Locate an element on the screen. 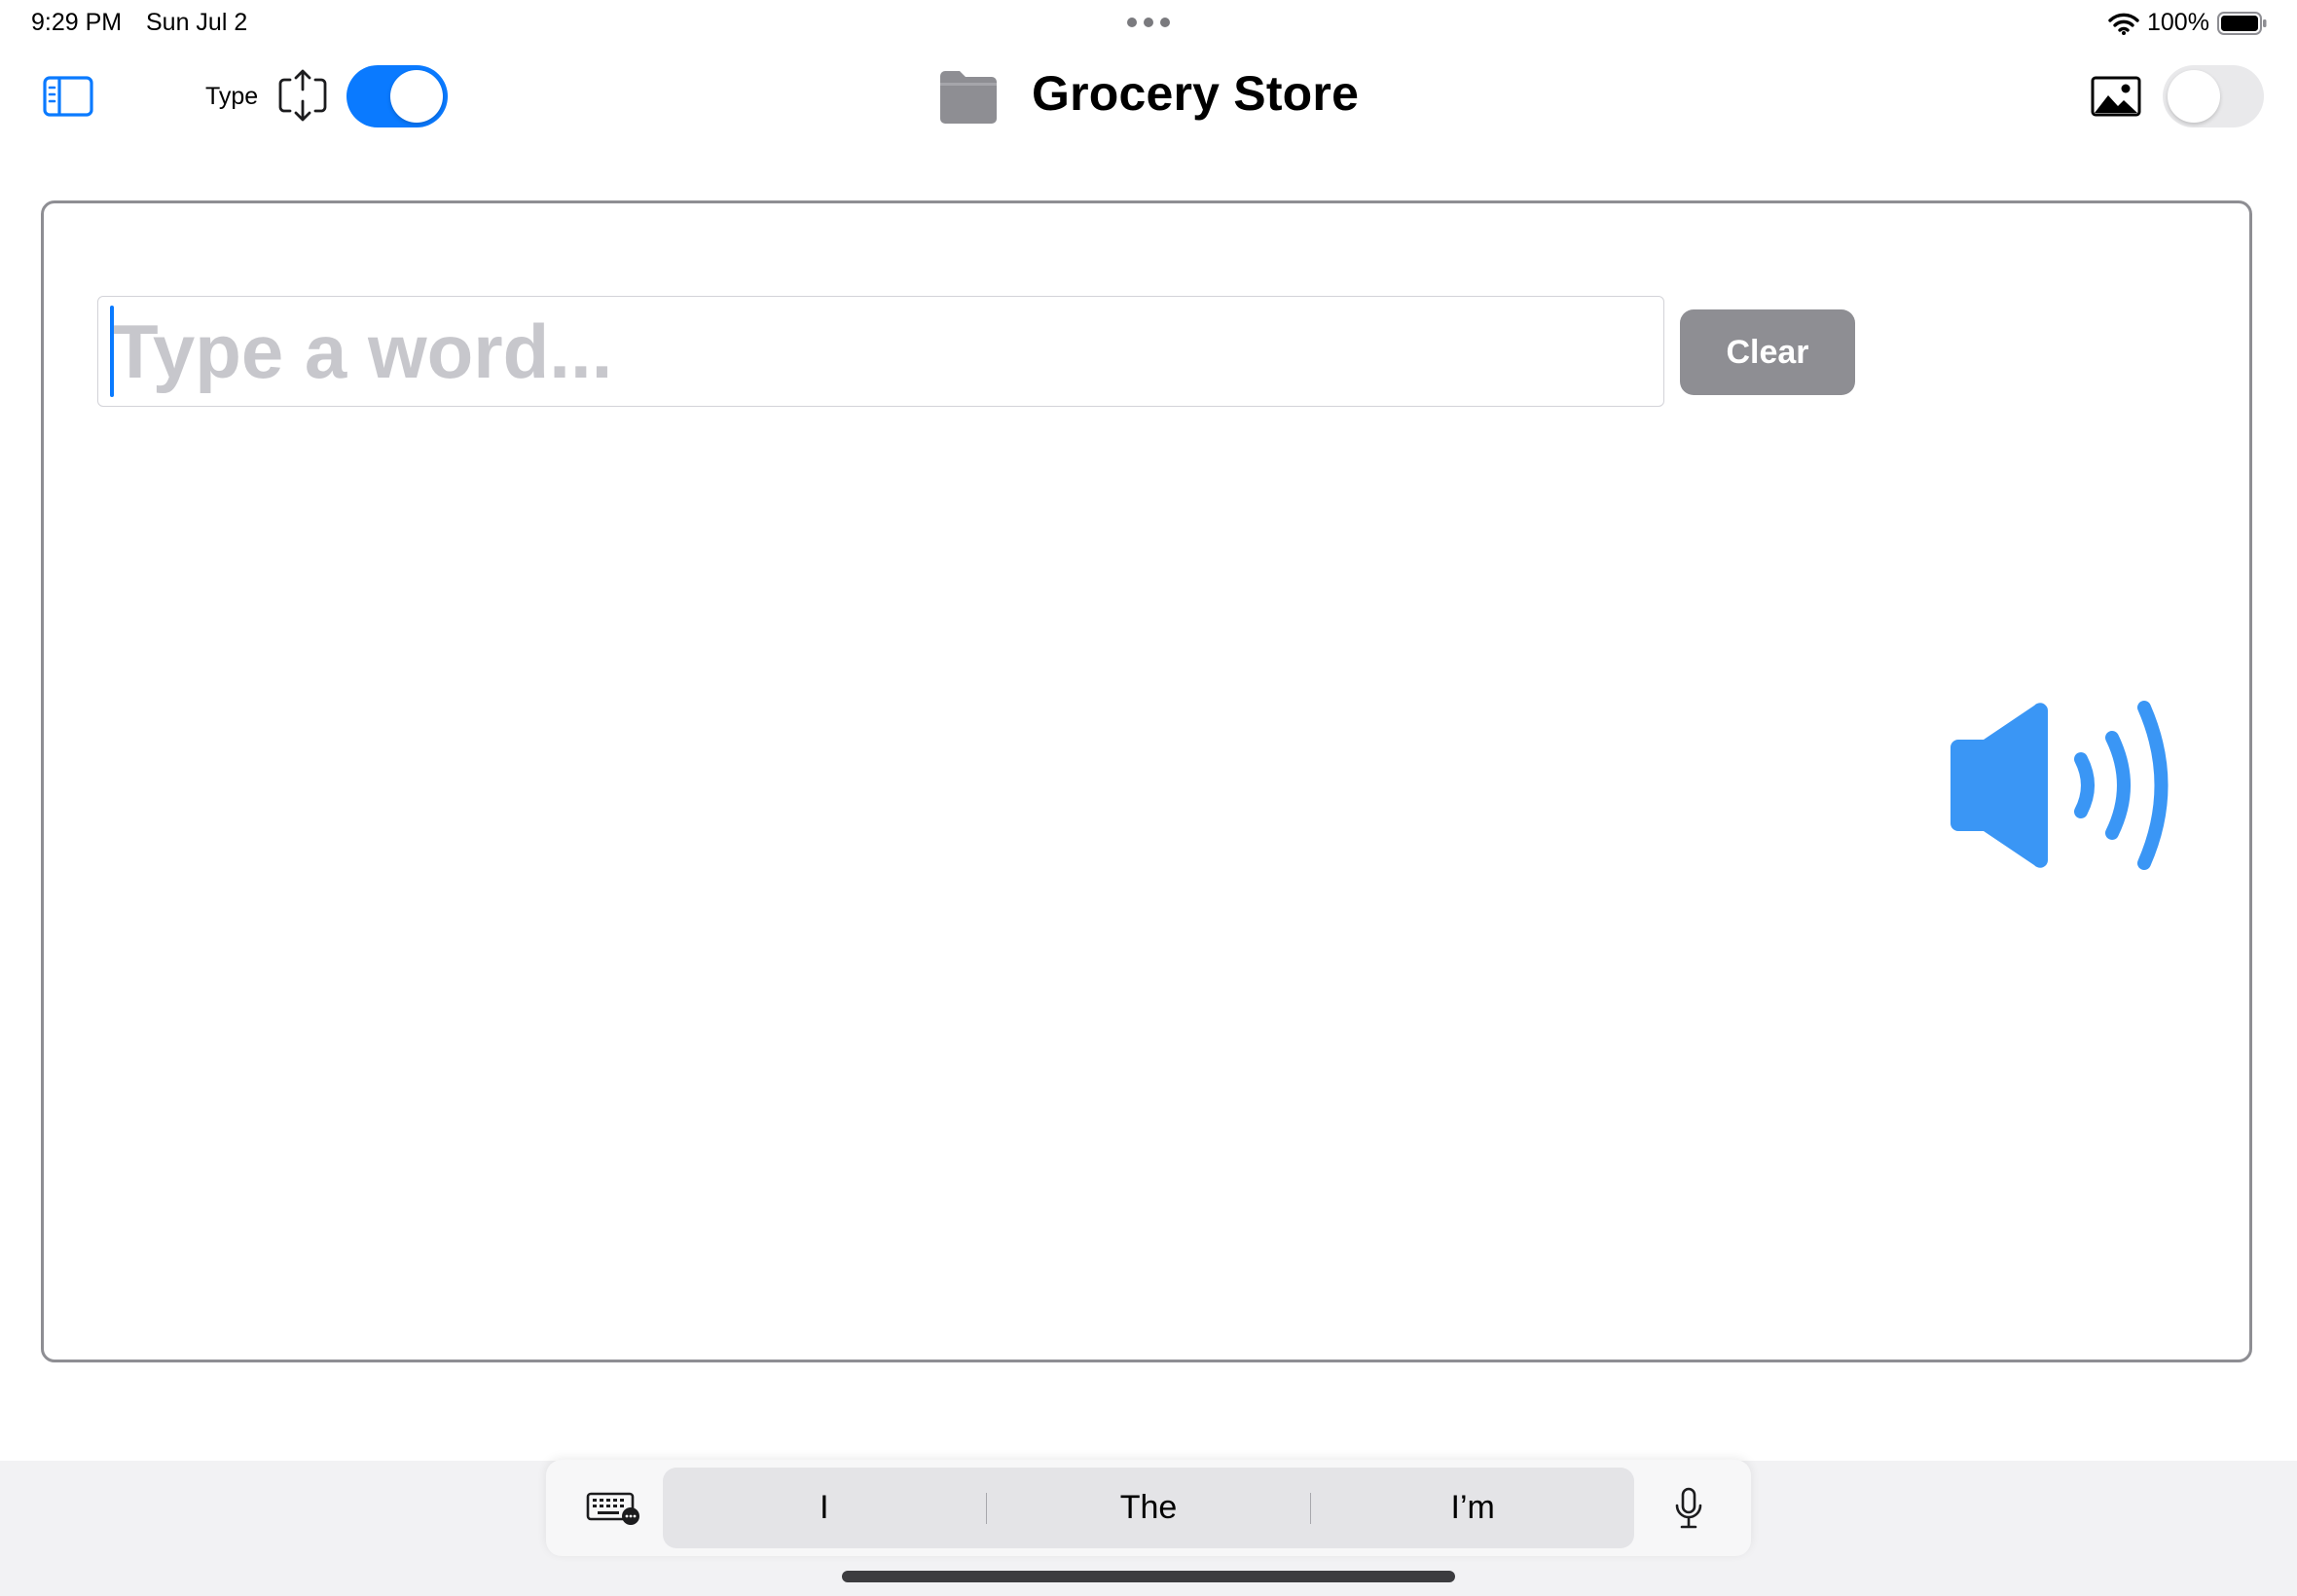 The width and height of the screenshot is (2297, 1596). status-date: Sun Jul 2 is located at coordinates (197, 22).